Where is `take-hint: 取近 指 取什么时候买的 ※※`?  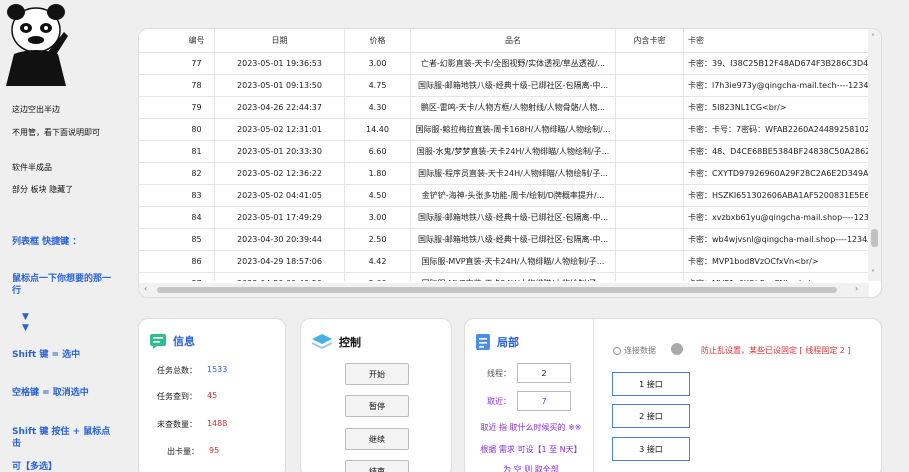
take-hint: 取近 指 取什么时候买的 ※※ is located at coordinates (531, 427).